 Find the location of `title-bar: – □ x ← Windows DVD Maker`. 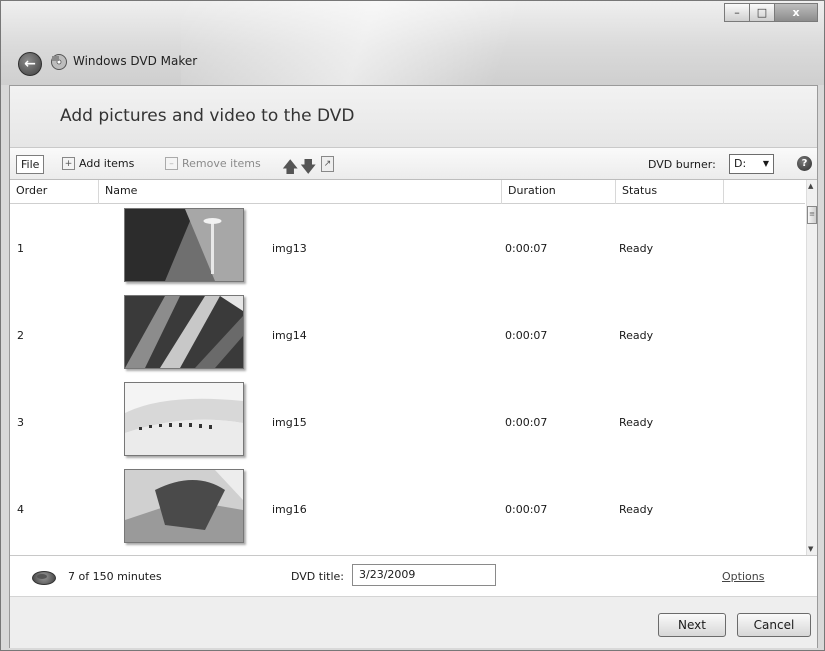

title-bar: – □ x ← Windows DVD Maker is located at coordinates (412, 43).